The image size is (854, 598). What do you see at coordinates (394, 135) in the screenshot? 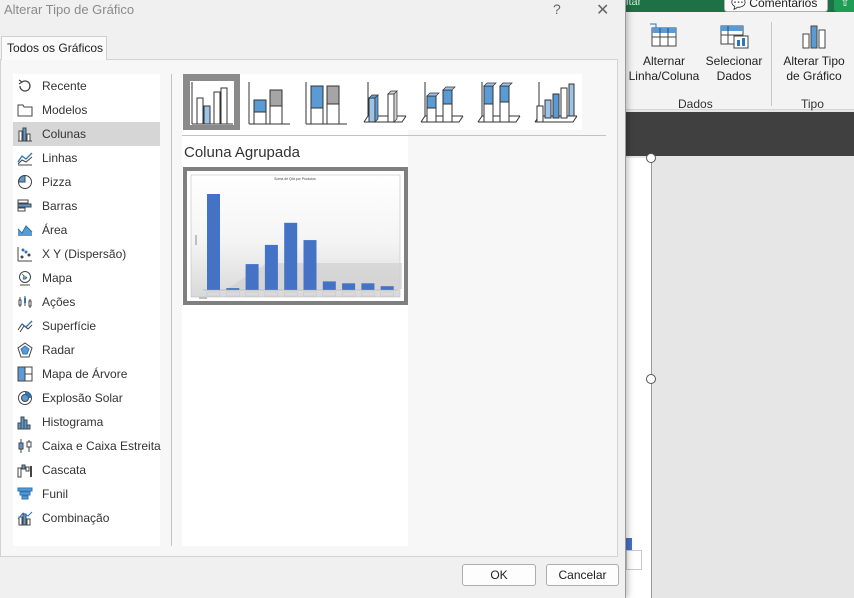
I see `subtype-separator` at bounding box center [394, 135].